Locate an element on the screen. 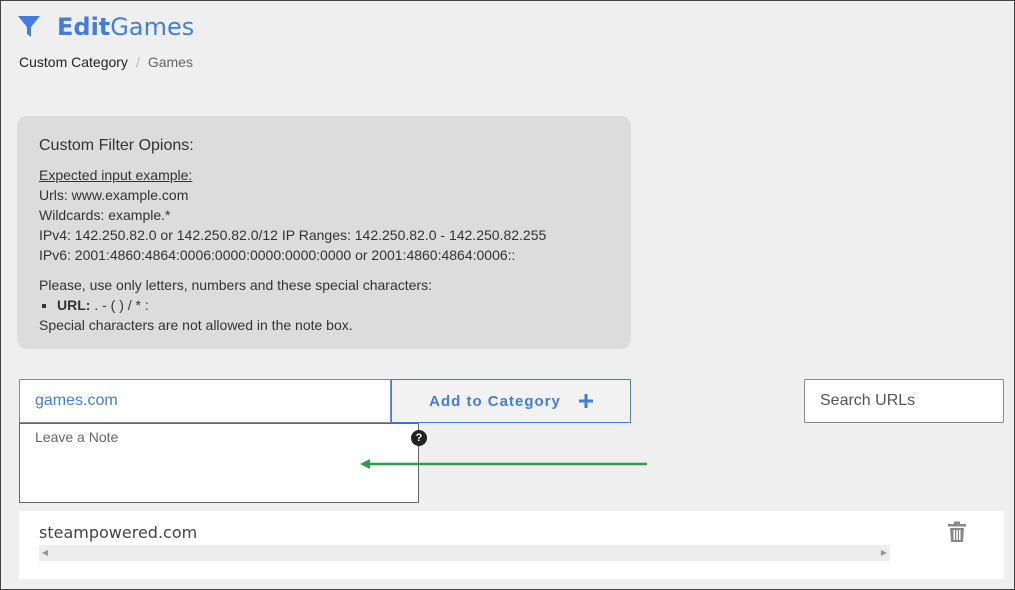 This screenshot has height=590, width=1015. info-heading: Custom Filter Opions: is located at coordinates (116, 145).